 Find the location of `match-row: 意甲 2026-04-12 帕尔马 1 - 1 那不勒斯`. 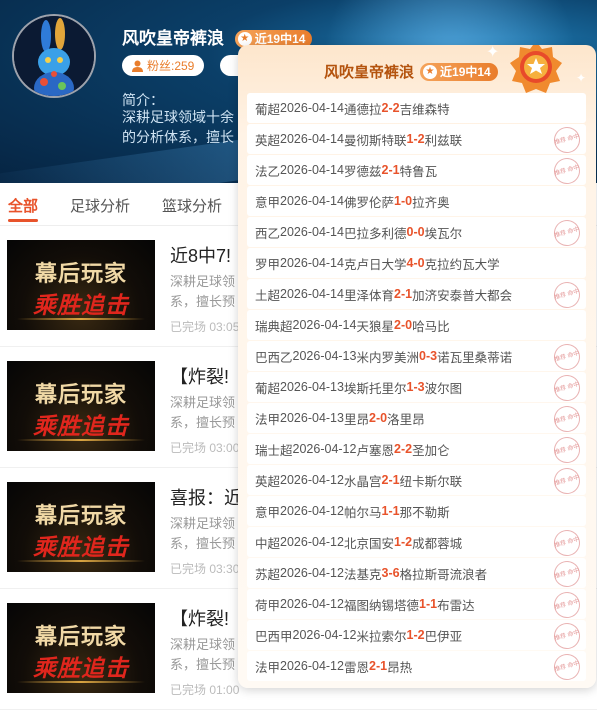

match-row: 意甲 2026-04-12 帕尔马 1 - 1 那不勒斯 is located at coordinates (416, 511).